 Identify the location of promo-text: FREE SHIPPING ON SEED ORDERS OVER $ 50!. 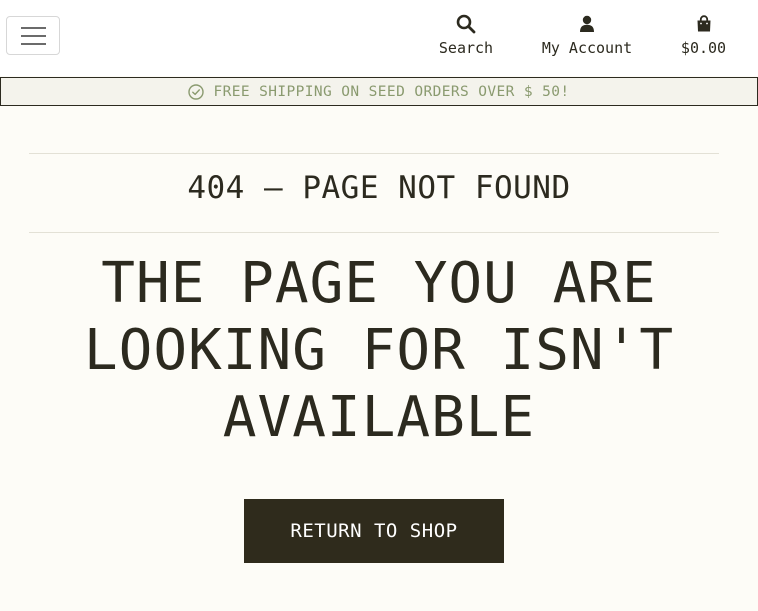
(391, 91).